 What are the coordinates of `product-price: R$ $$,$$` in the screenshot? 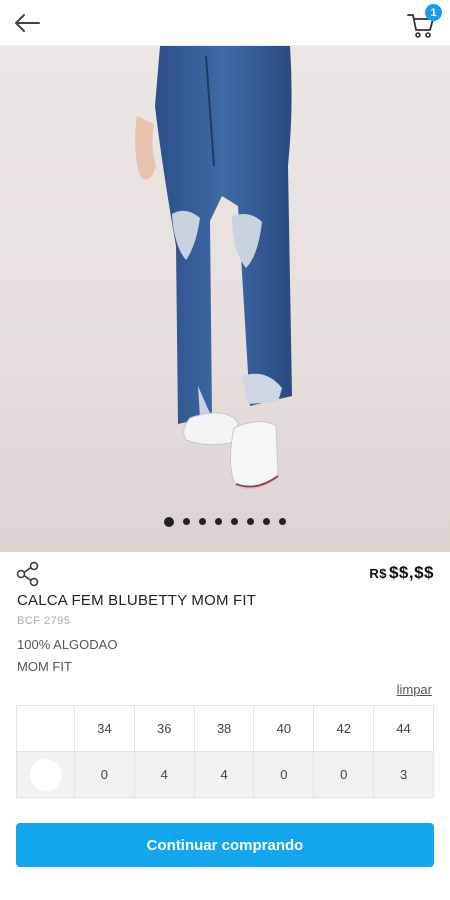 It's located at (401, 573).